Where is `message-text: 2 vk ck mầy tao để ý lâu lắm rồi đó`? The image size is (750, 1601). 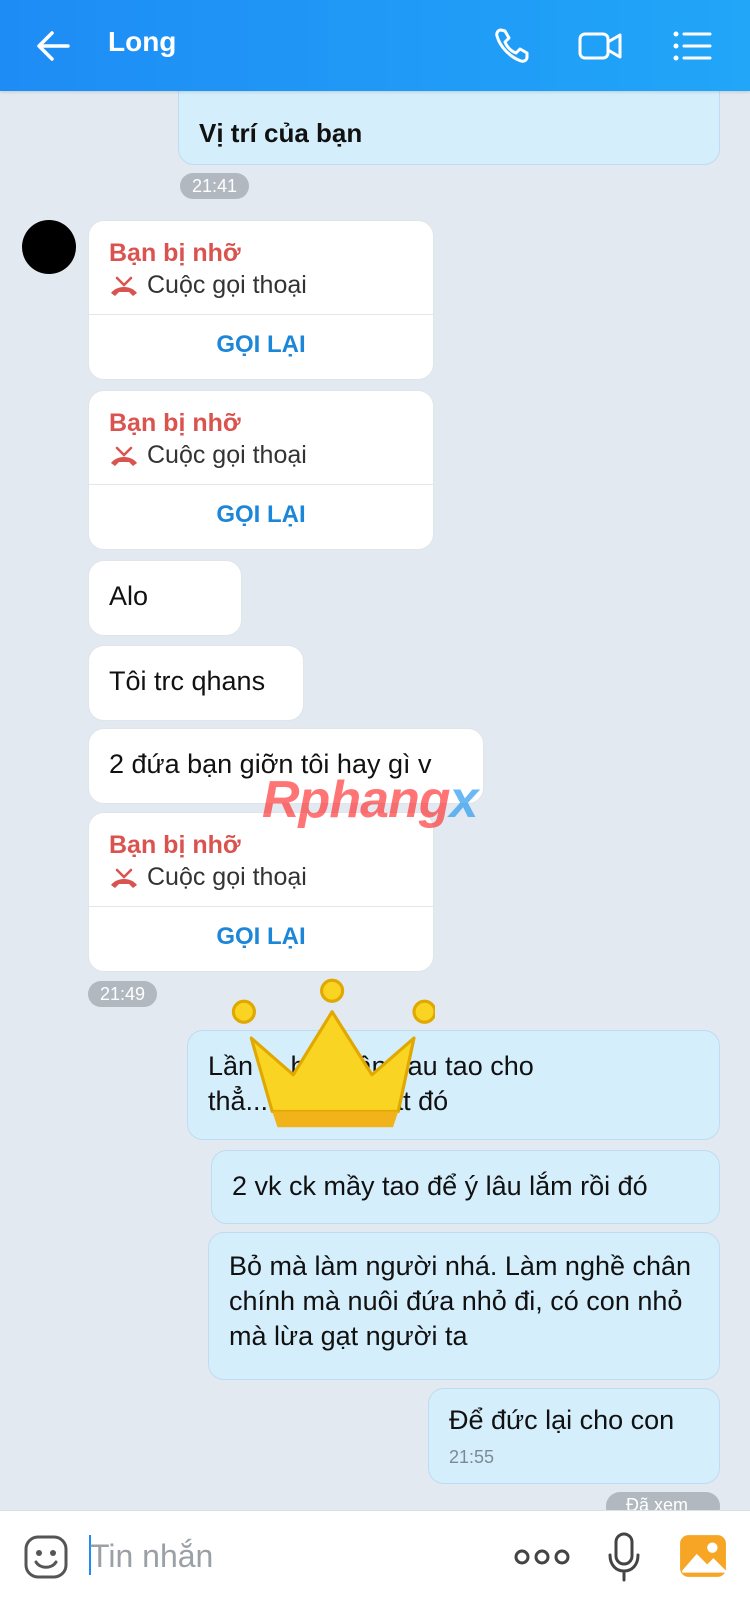
message-text: 2 vk ck mầy tao để ý lâu lắm rồi đó is located at coordinates (440, 1186).